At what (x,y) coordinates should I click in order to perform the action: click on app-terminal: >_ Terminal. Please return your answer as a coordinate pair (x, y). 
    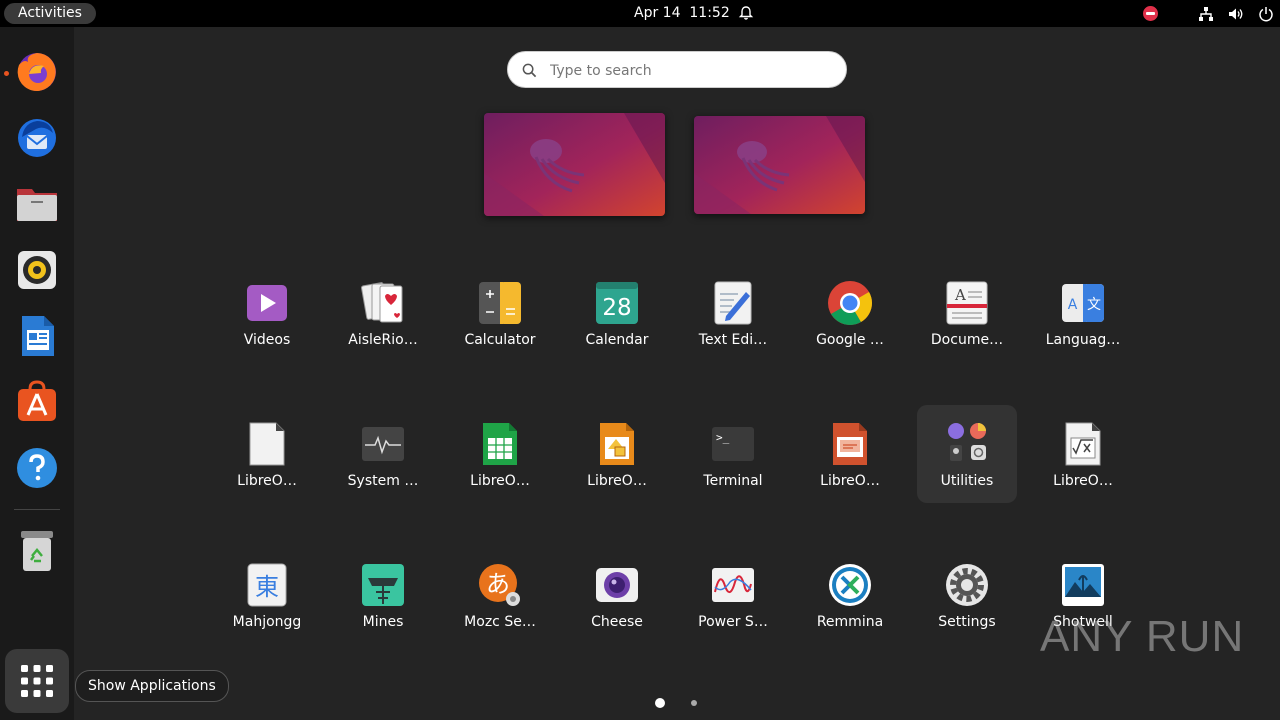
    Looking at the image, I should click on (733, 460).